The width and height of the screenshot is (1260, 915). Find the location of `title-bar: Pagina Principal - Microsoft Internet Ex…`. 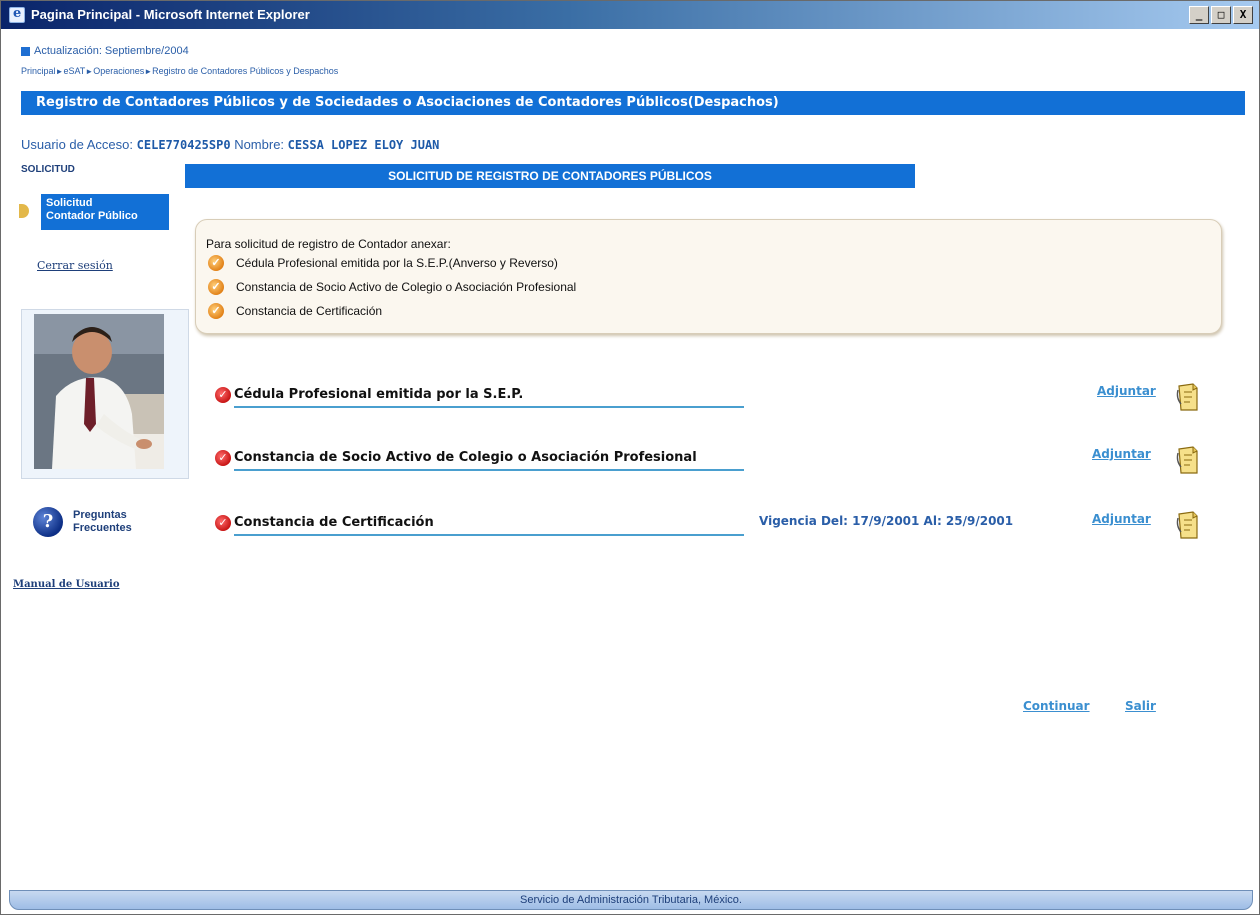

title-bar: Pagina Principal - Microsoft Internet Ex… is located at coordinates (630, 15).